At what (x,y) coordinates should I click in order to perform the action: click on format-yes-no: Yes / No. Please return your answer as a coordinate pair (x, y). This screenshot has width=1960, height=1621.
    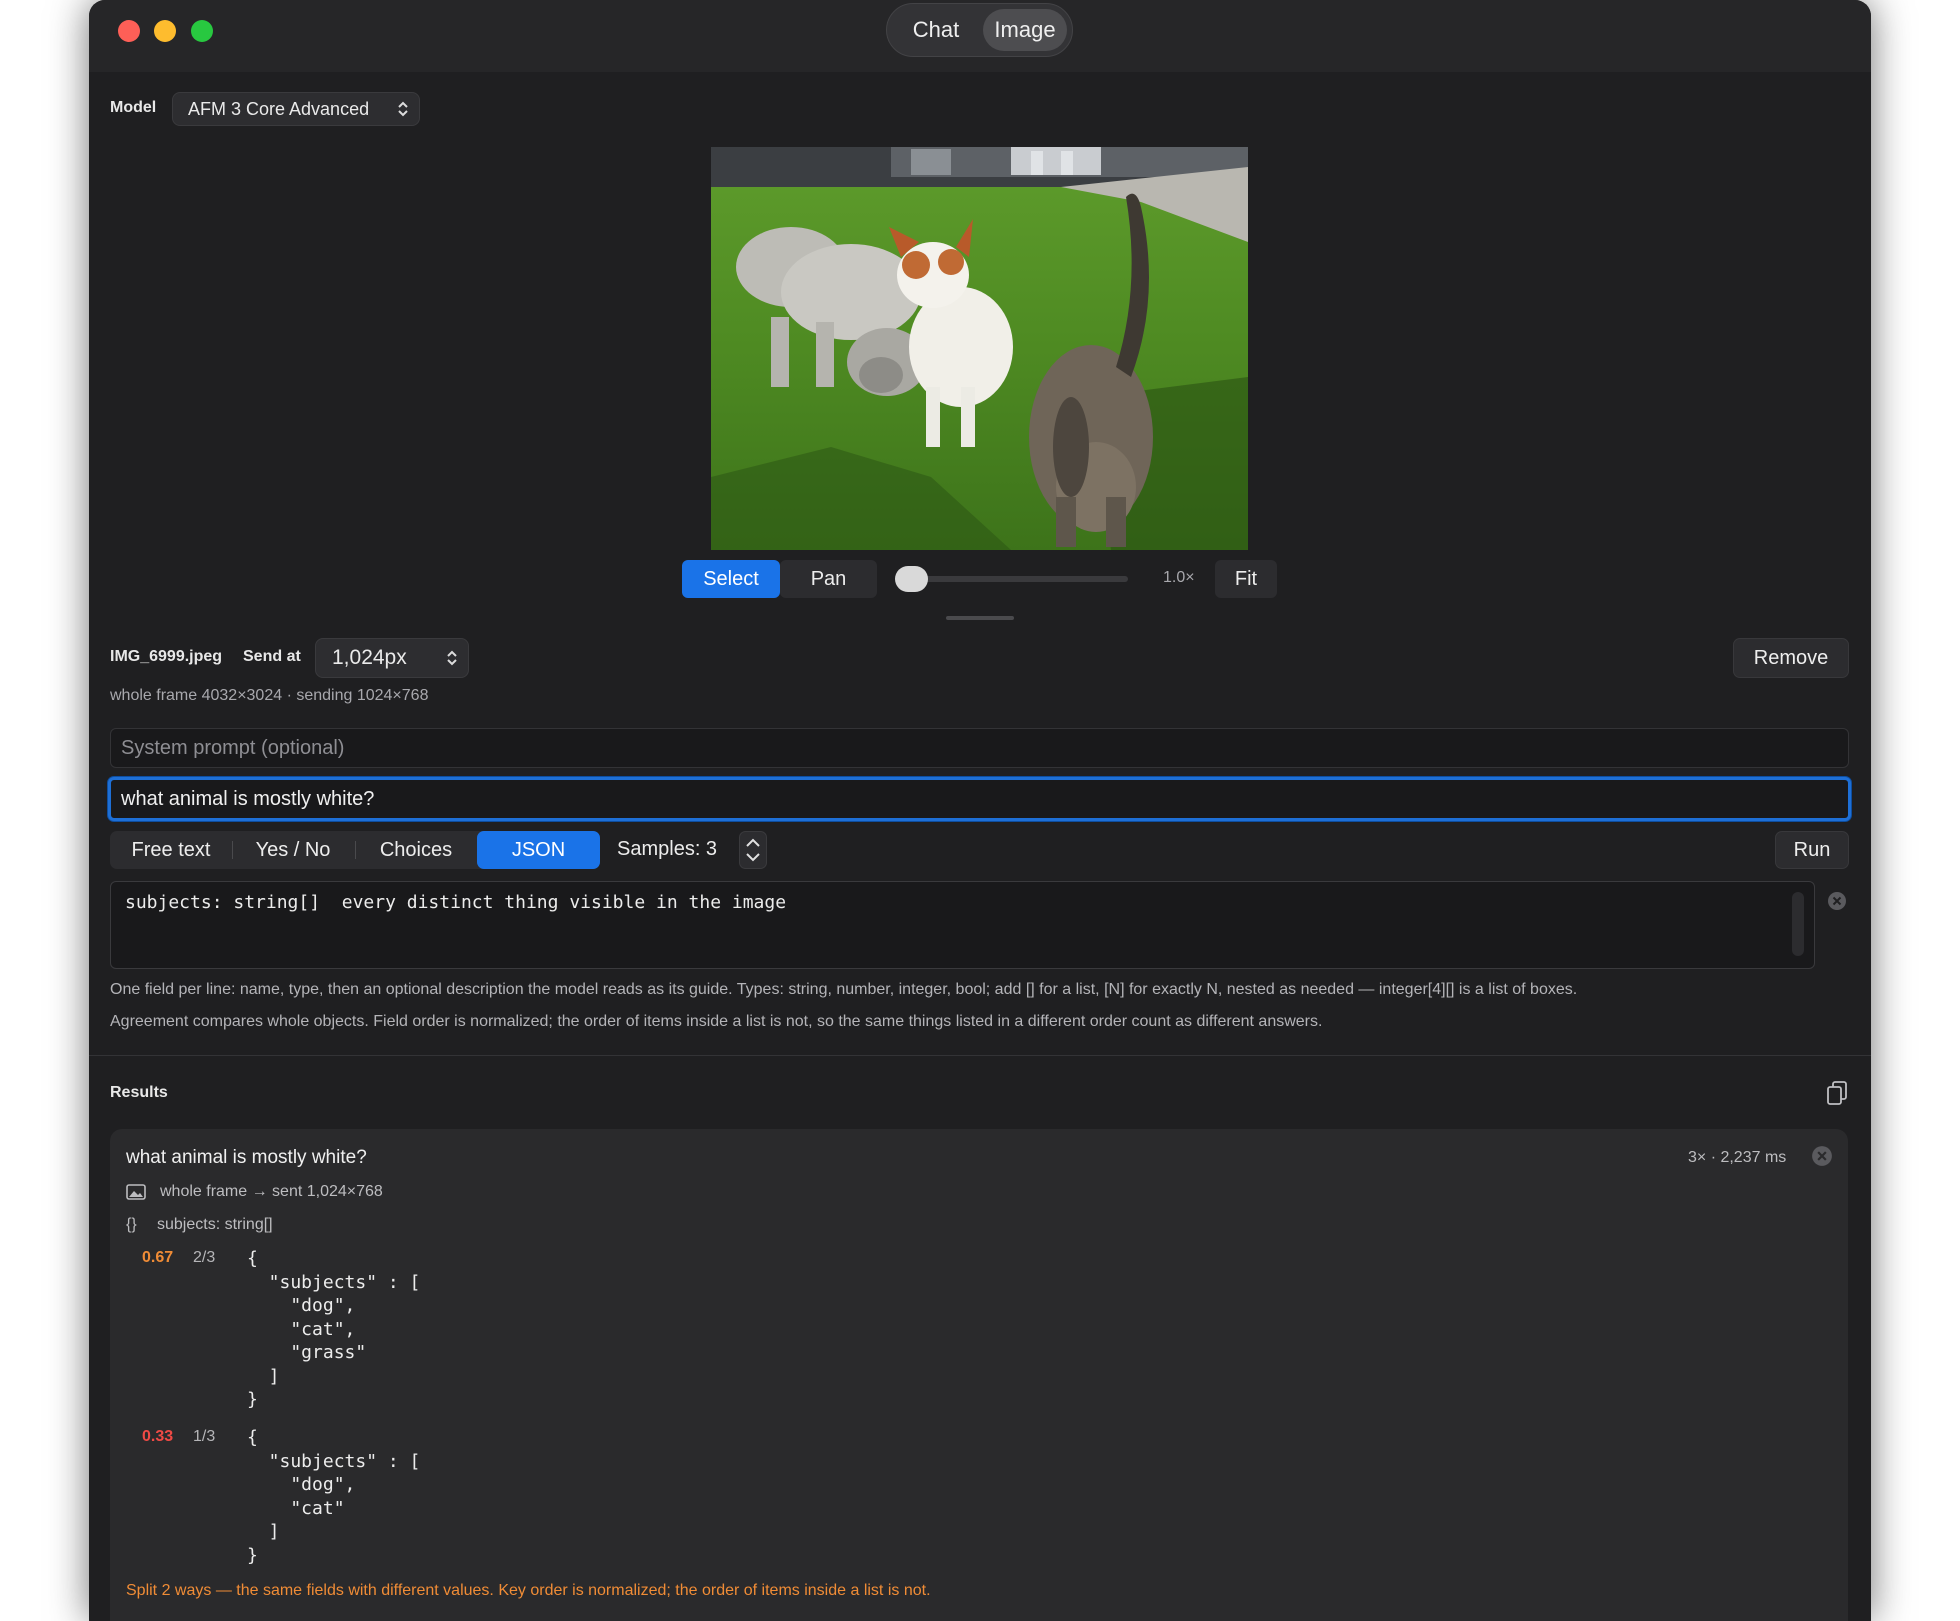
    Looking at the image, I should click on (293, 850).